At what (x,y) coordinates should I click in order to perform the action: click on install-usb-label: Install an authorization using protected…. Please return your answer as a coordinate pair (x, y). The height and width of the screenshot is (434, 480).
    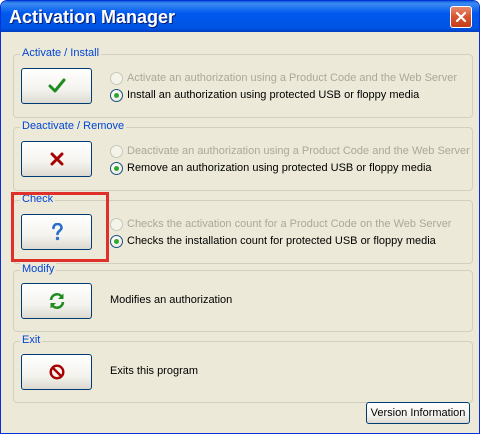
    Looking at the image, I should click on (273, 95).